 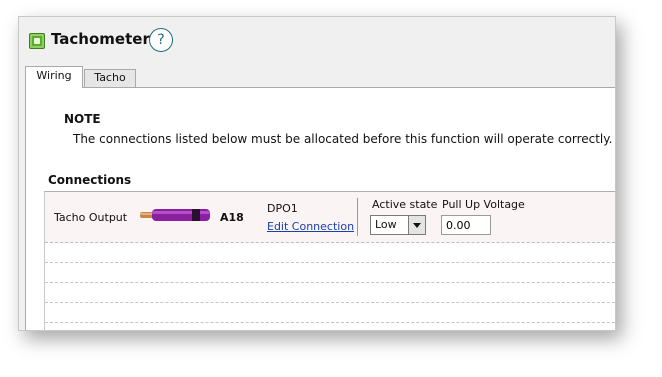 What do you see at coordinates (317, 41) in the screenshot?
I see `title-bar: Tachometer ?` at bounding box center [317, 41].